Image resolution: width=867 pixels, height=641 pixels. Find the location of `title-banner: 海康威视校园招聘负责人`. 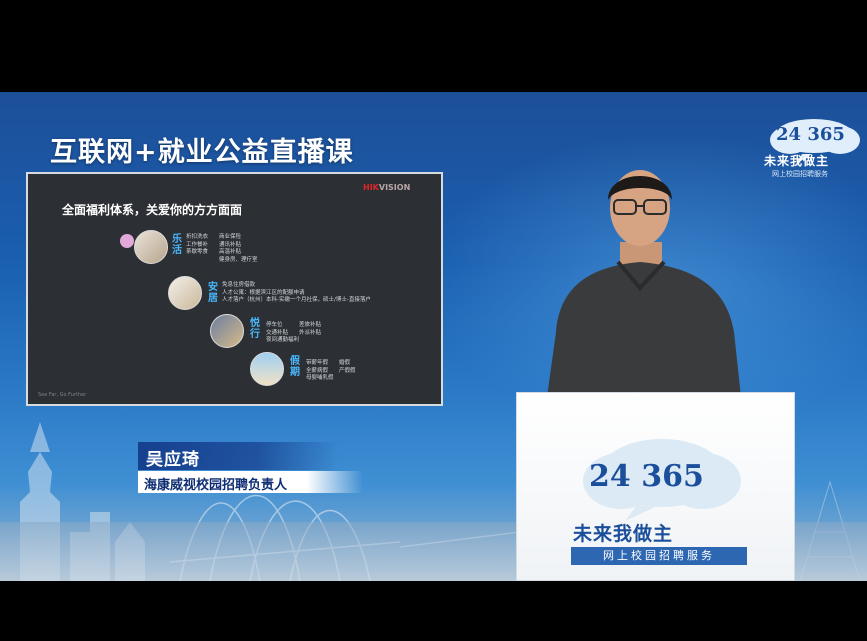

title-banner: 海康威视校园招聘负责人 is located at coordinates (250, 482).